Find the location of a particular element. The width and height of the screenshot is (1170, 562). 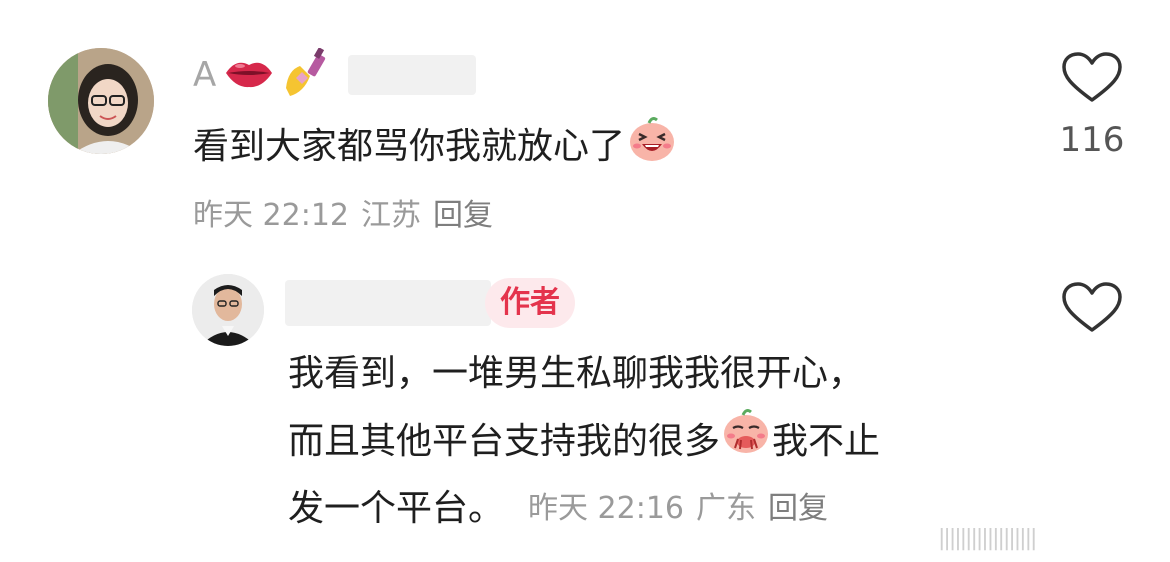

comment-text: 看到大家都骂你我就放心了 is located at coordinates (409, 146).